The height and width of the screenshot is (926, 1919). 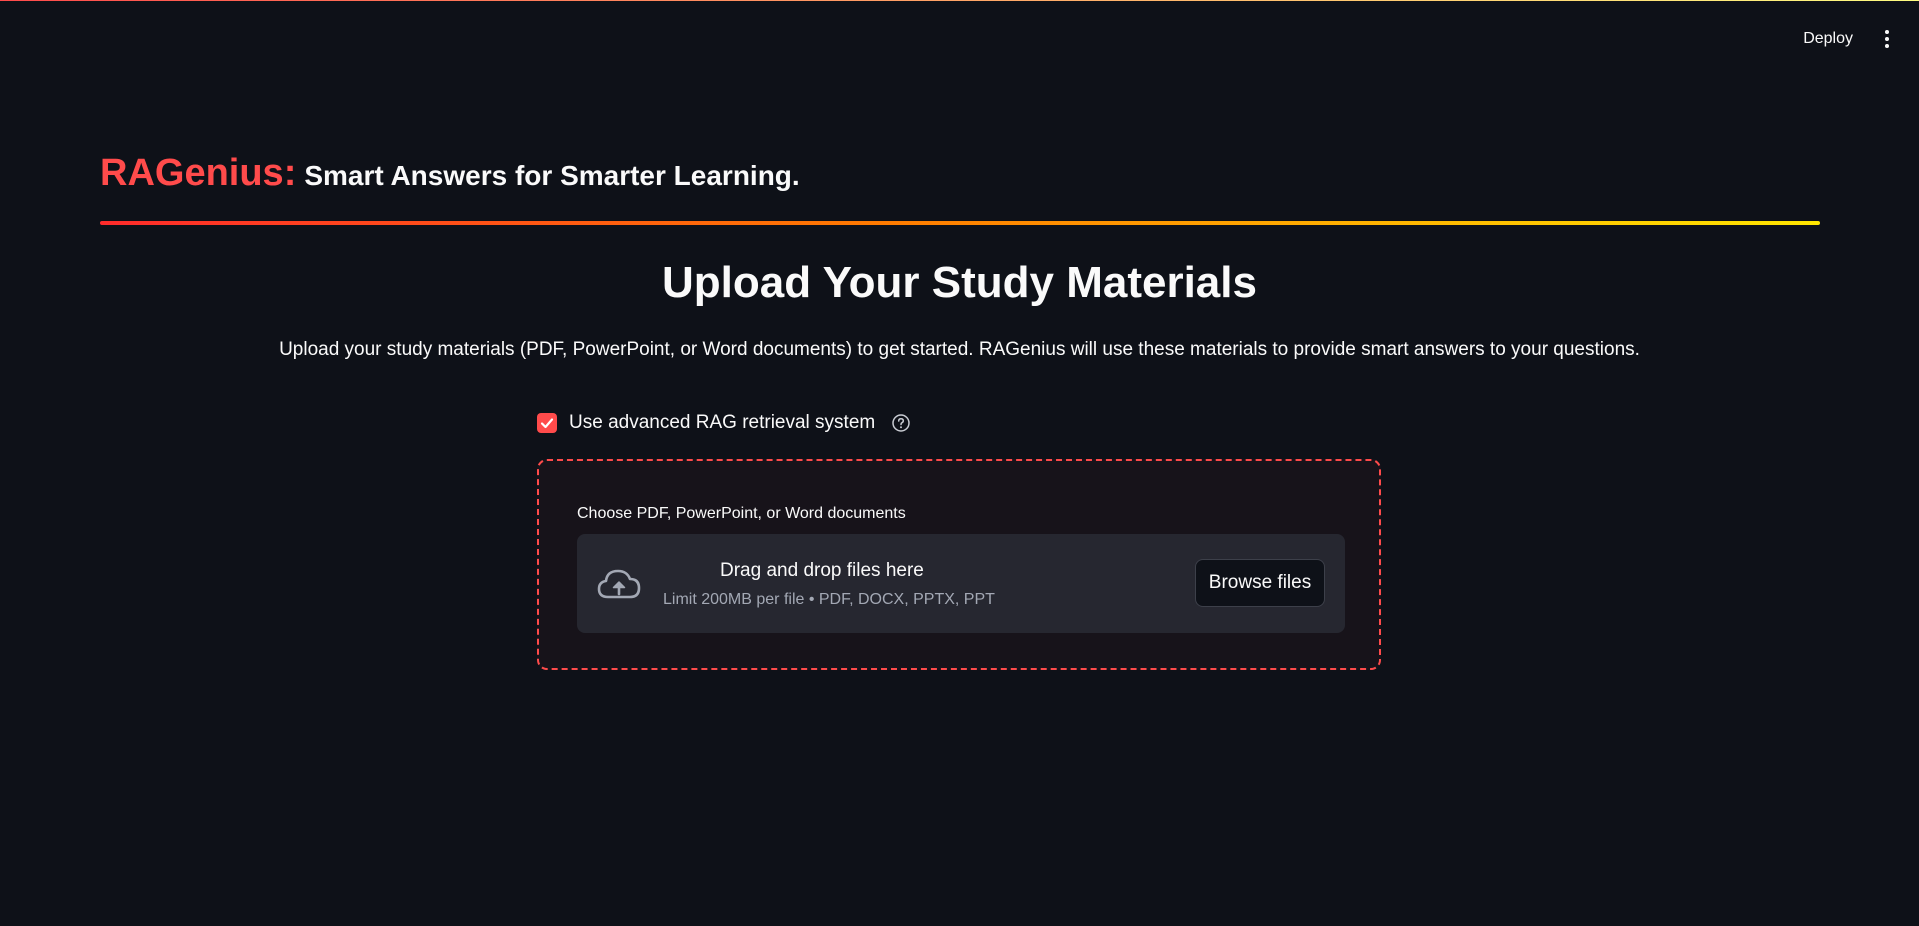 What do you see at coordinates (1828, 39) in the screenshot?
I see `deploy-button: Deploy` at bounding box center [1828, 39].